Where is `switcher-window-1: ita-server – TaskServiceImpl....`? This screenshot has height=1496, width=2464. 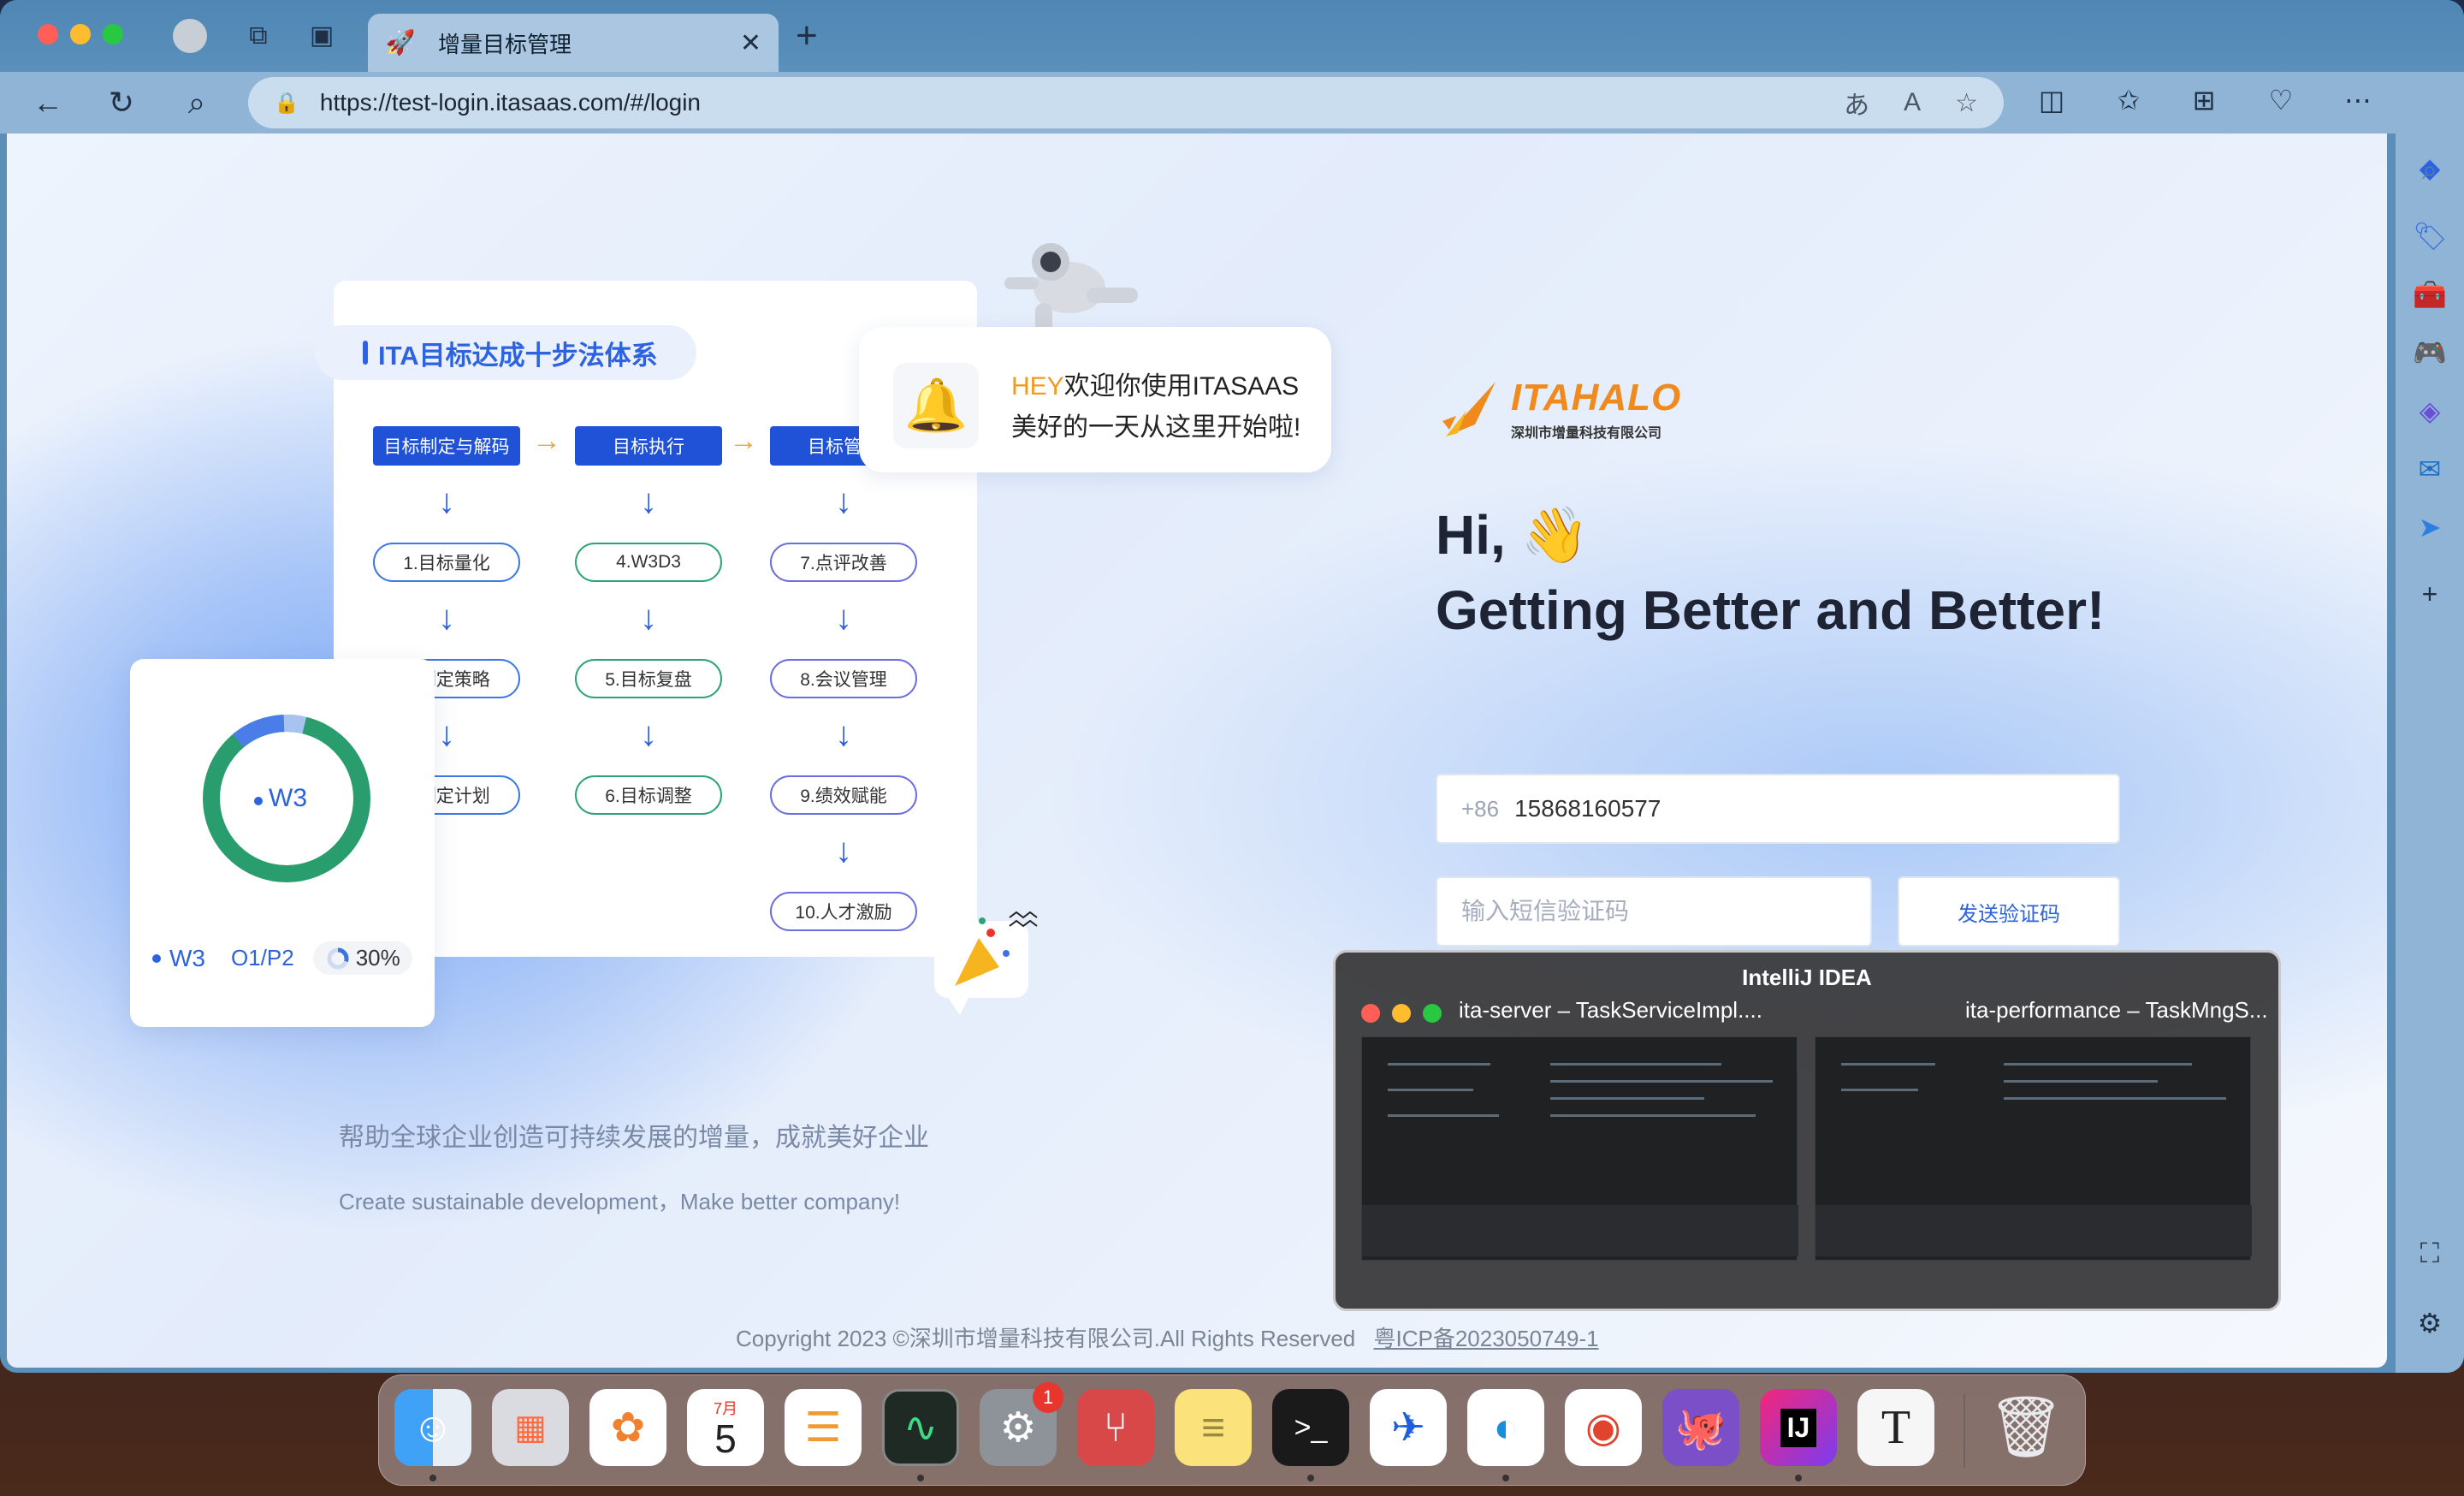
switcher-window-1: ita-server – TaskServiceImpl.... is located at coordinates (1583, 1149).